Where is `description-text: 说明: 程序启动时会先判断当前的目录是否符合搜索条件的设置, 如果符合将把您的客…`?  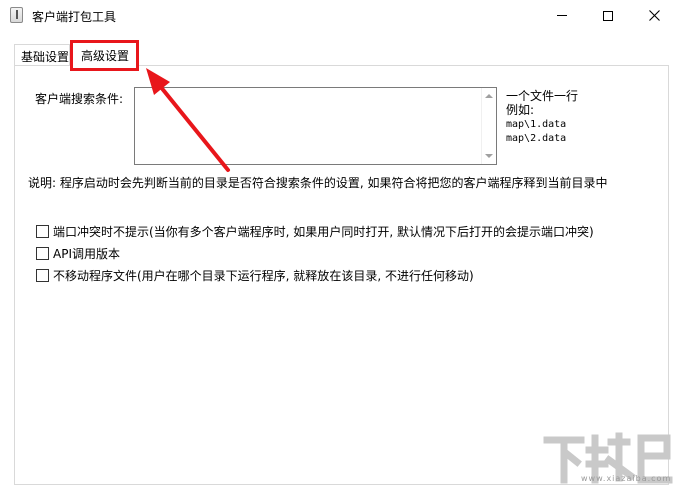 description-text: 说明: 程序启动时会先判断当前的目录是否符合搜索条件的设置, 如果符合将把您的客… is located at coordinates (318, 183).